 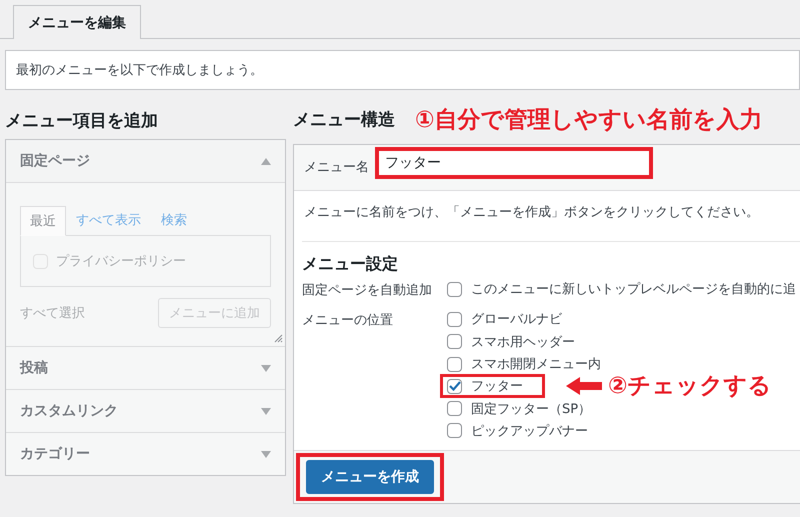 I want to click on accordion-title: 固定ページ, so click(x=55, y=161).